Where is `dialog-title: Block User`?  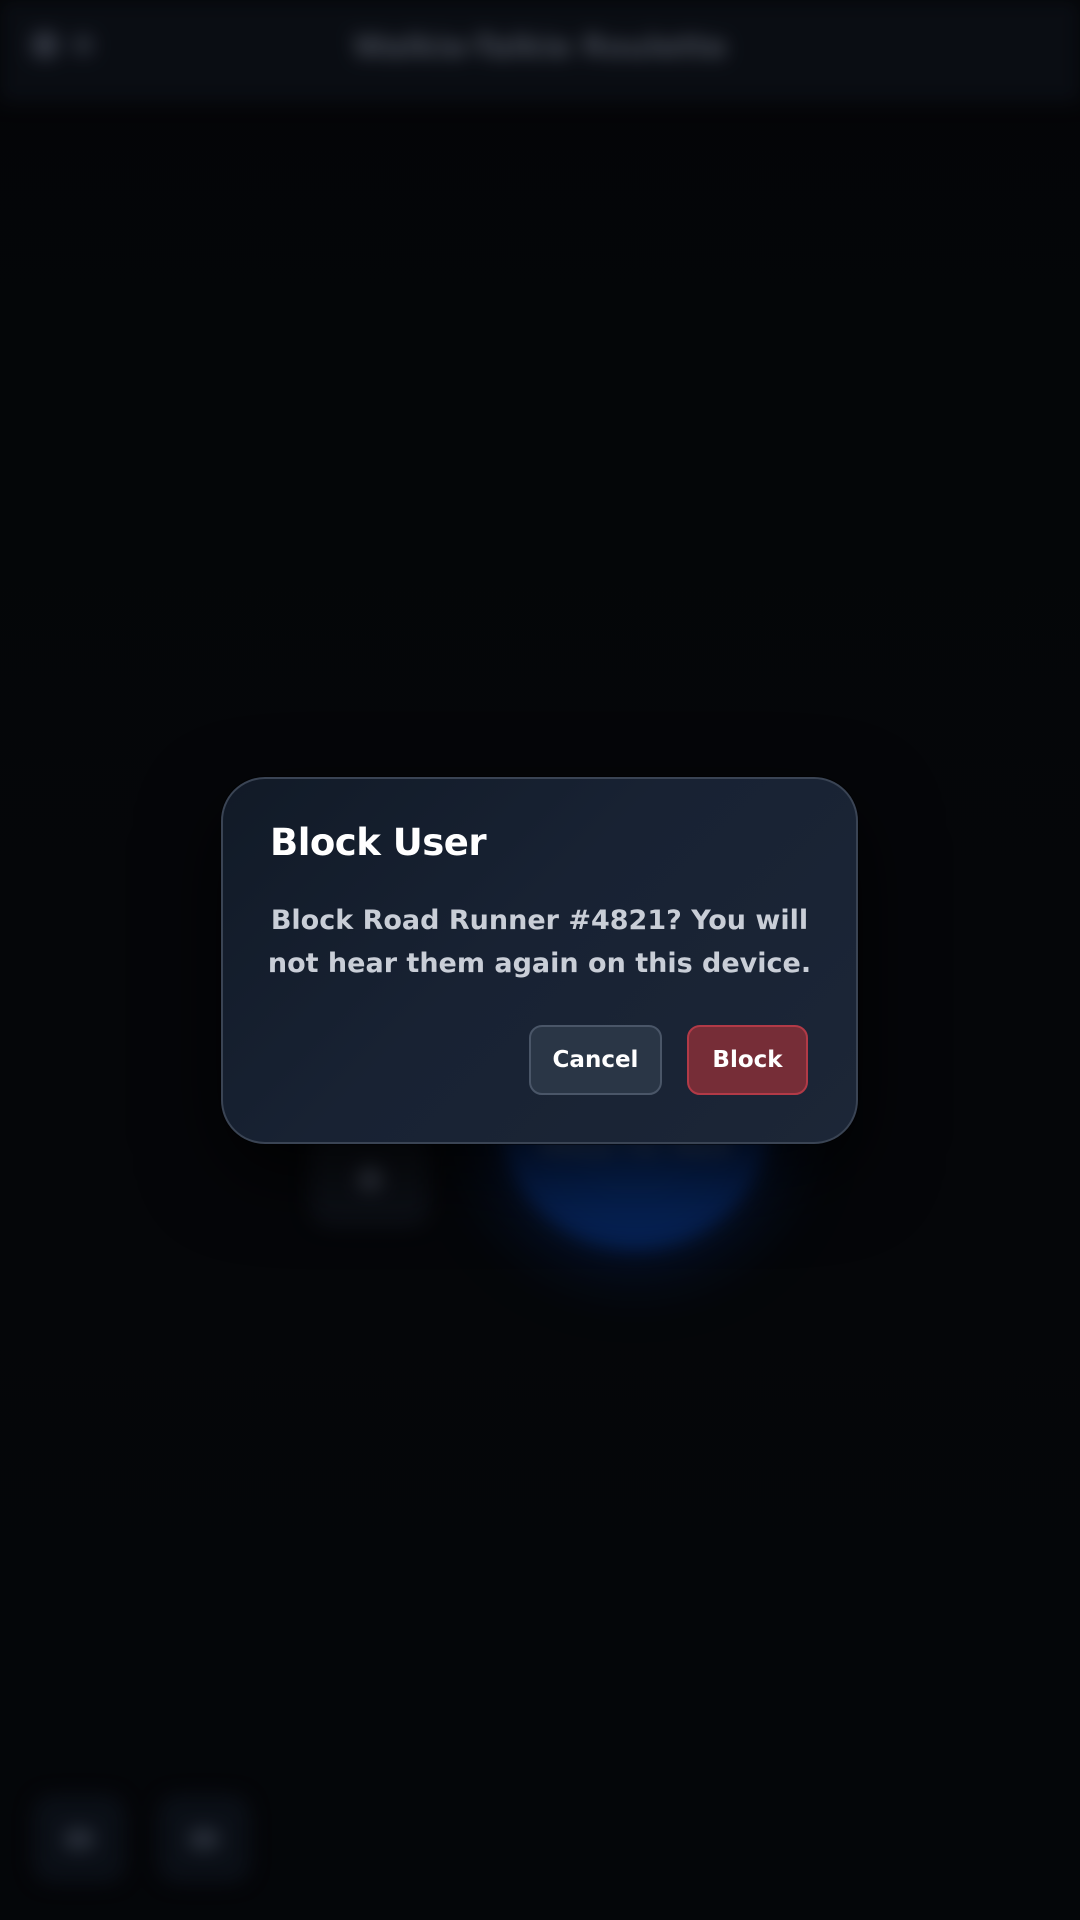 dialog-title: Block User is located at coordinates (378, 842).